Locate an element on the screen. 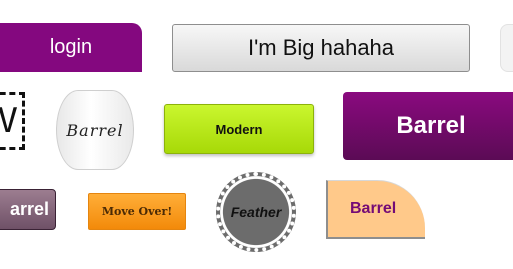 This screenshot has width=513, height=269. login-button: login is located at coordinates (71, 47).